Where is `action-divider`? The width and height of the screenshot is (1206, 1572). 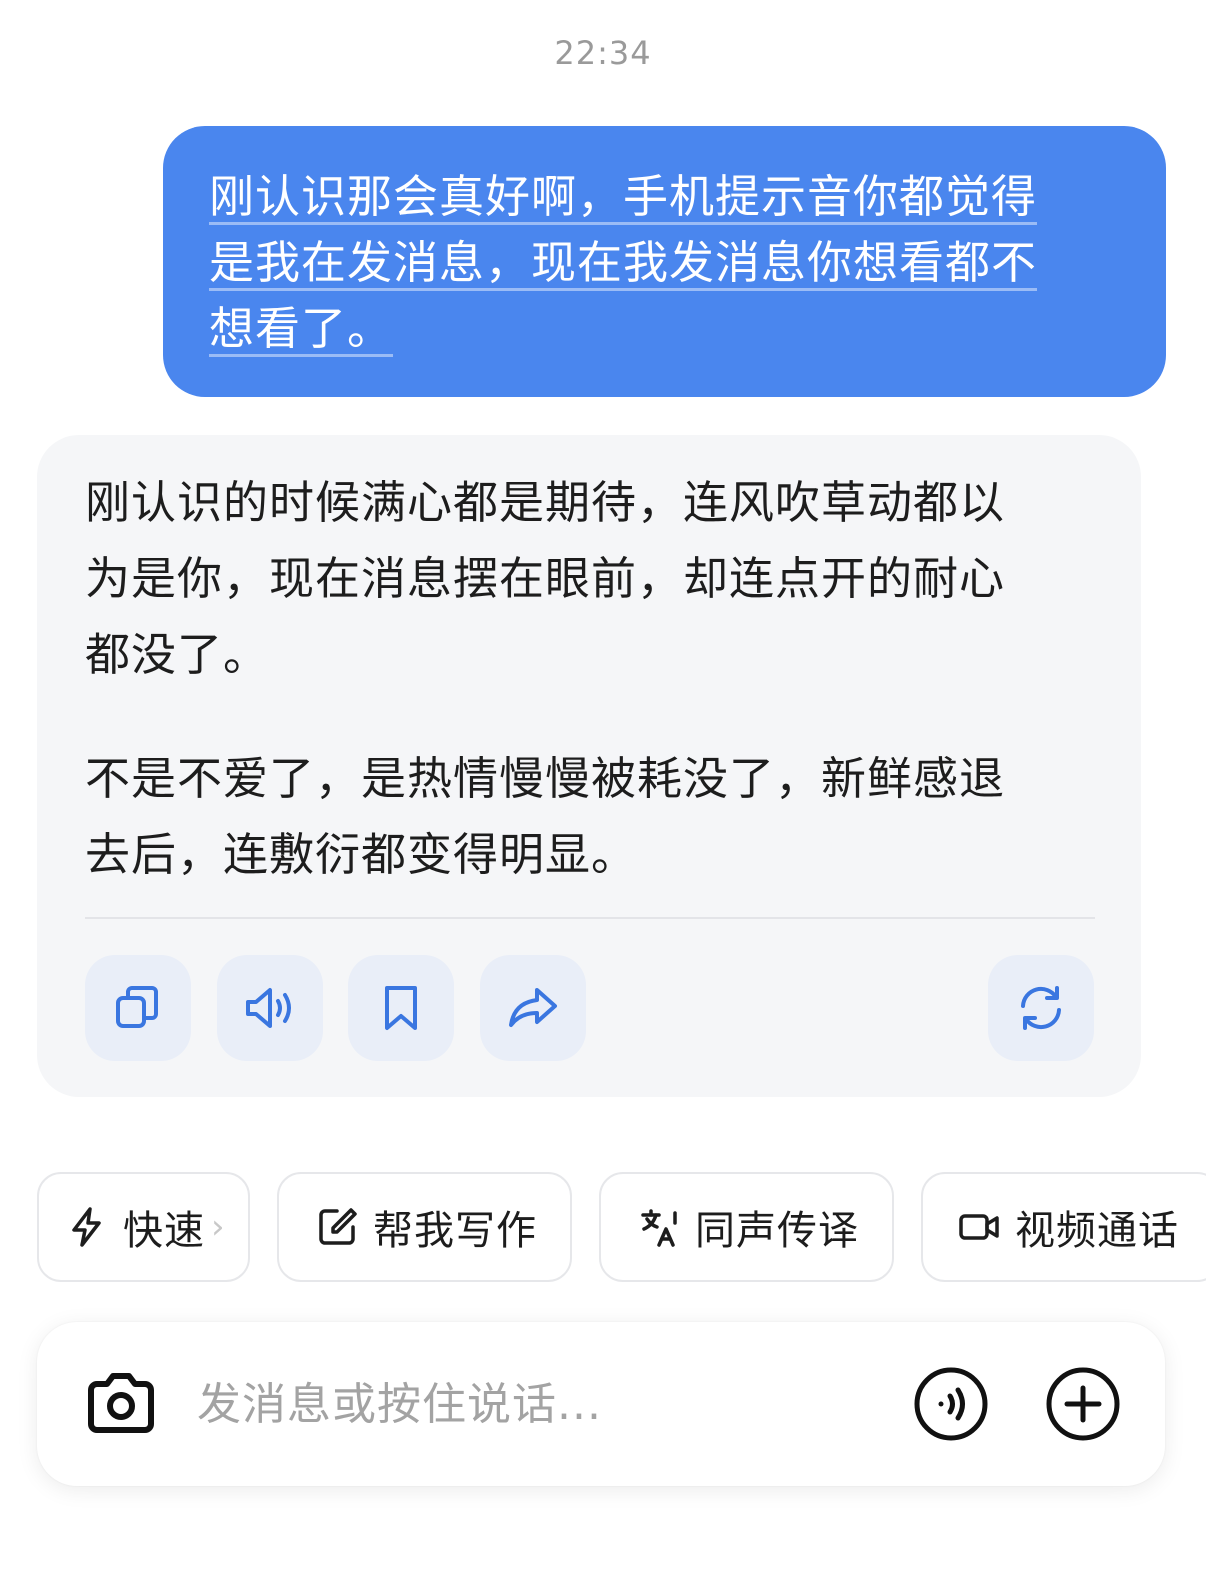 action-divider is located at coordinates (590, 918).